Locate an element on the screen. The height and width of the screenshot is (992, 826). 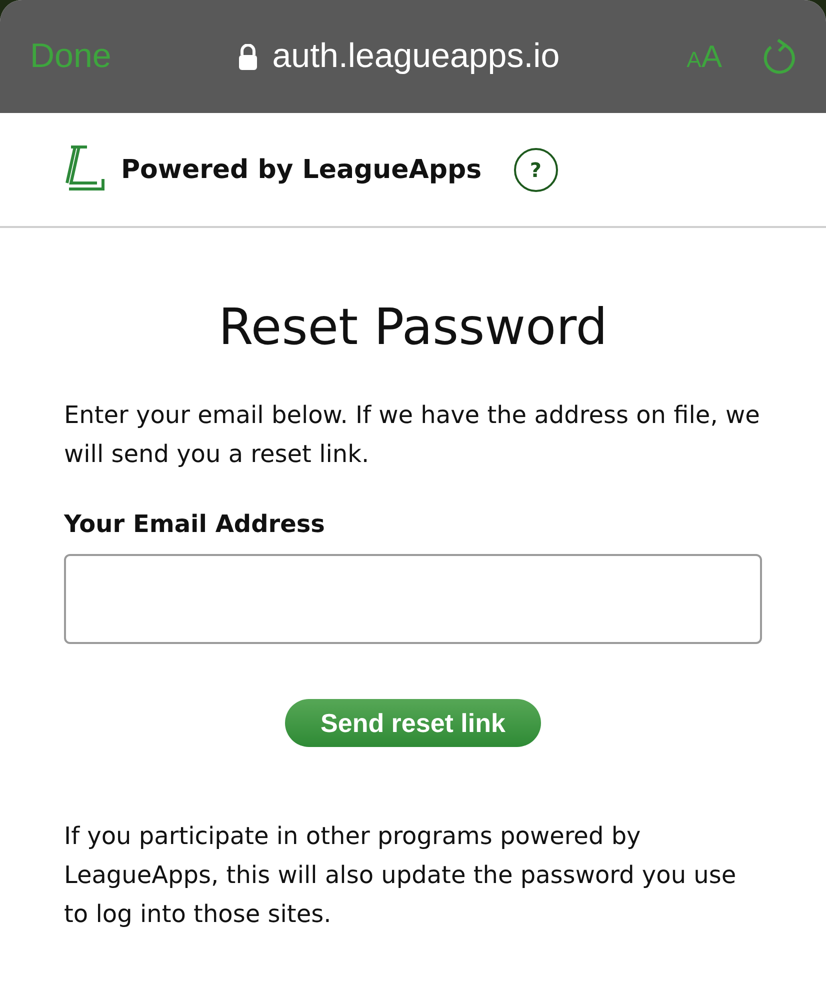
email-label: Your Email Address is located at coordinates (195, 524).